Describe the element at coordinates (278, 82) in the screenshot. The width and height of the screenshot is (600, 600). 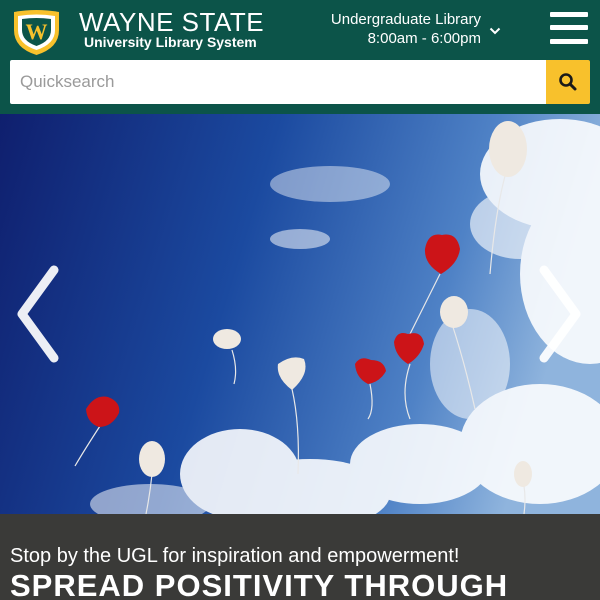
I see `search-input` at that location.